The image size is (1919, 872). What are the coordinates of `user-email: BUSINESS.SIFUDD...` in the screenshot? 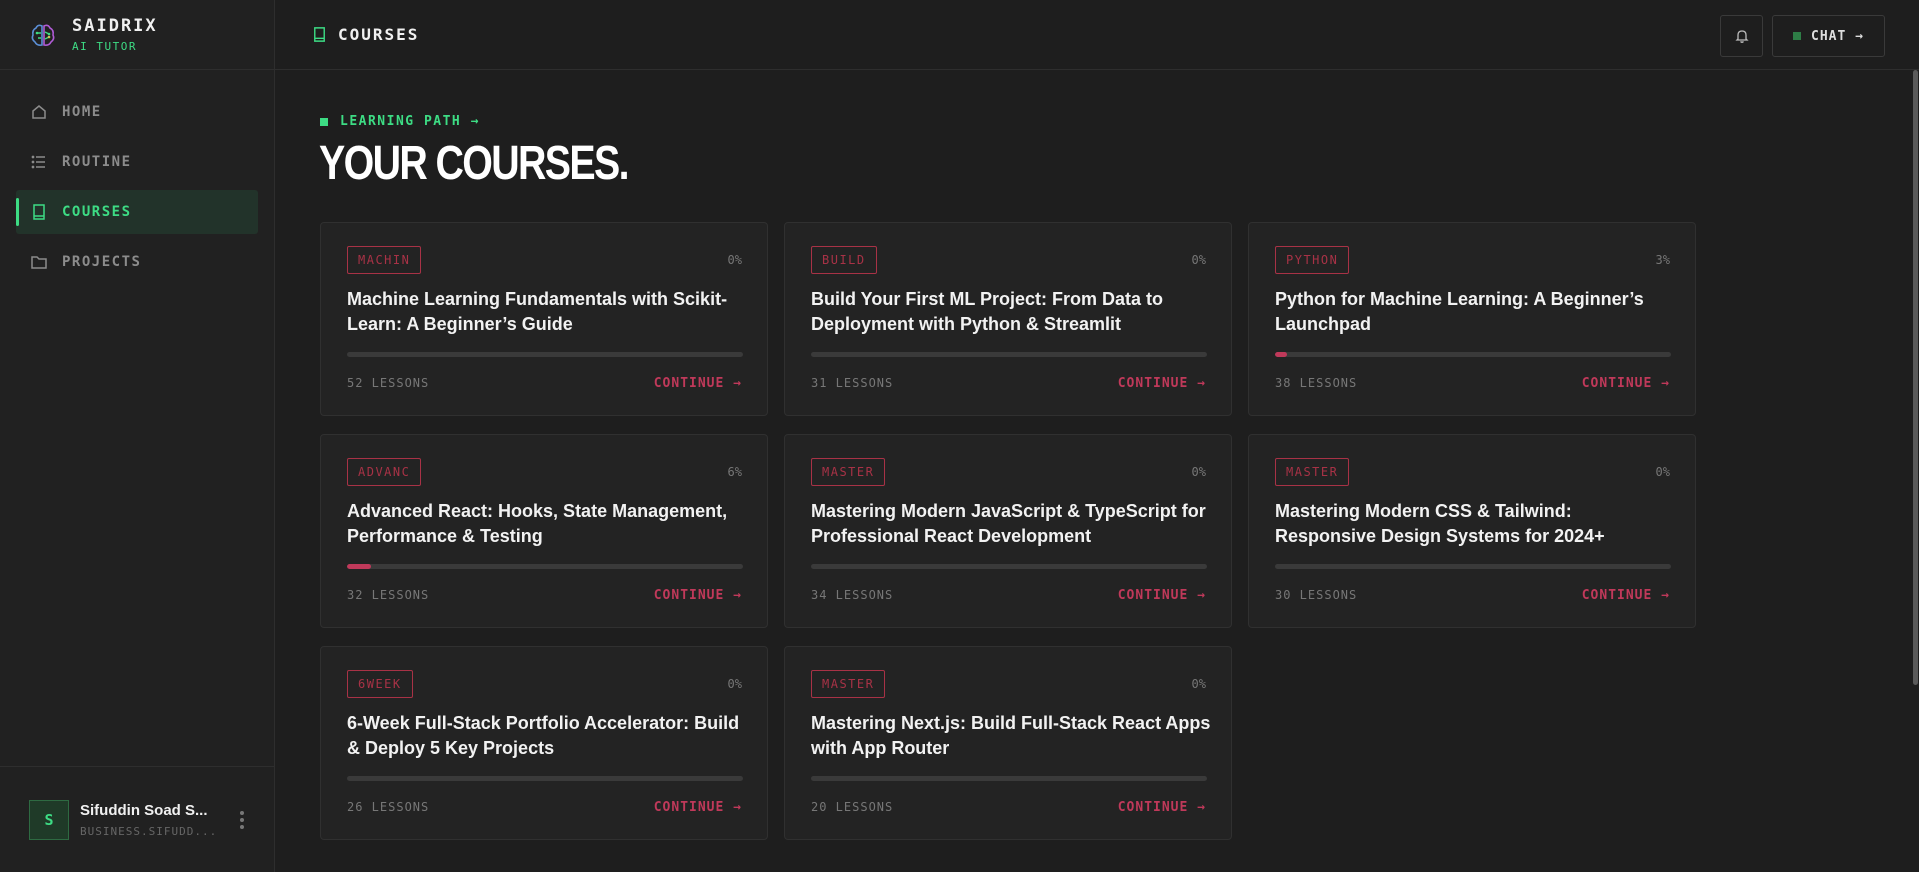 It's located at (149, 831).